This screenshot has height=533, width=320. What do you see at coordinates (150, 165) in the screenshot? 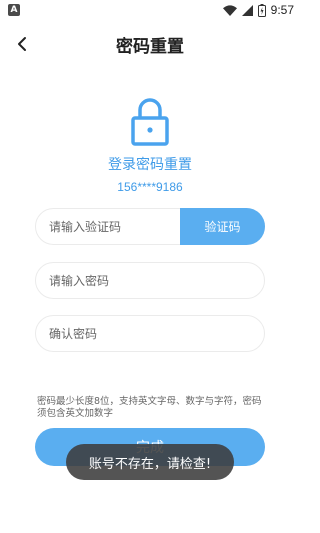
I see `reset-heading: 登录密码重置` at bounding box center [150, 165].